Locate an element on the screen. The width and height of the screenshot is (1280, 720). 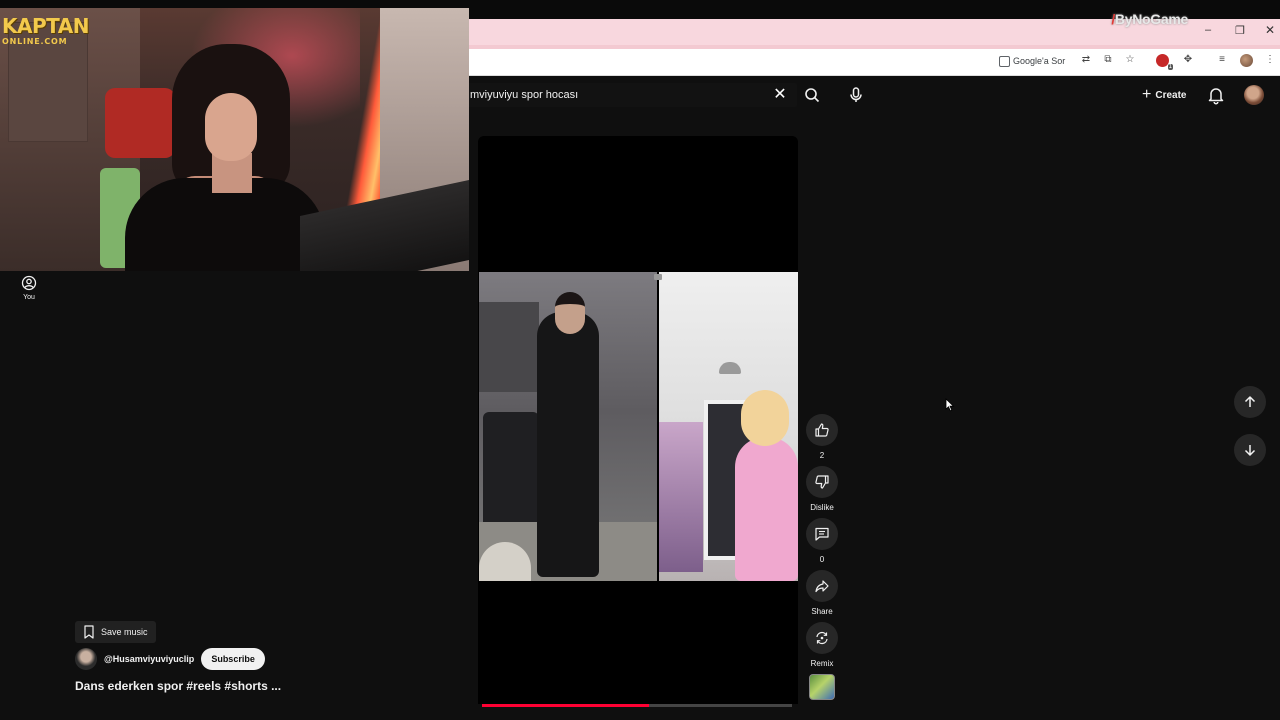
voice-search-button is located at coordinates (856, 95).